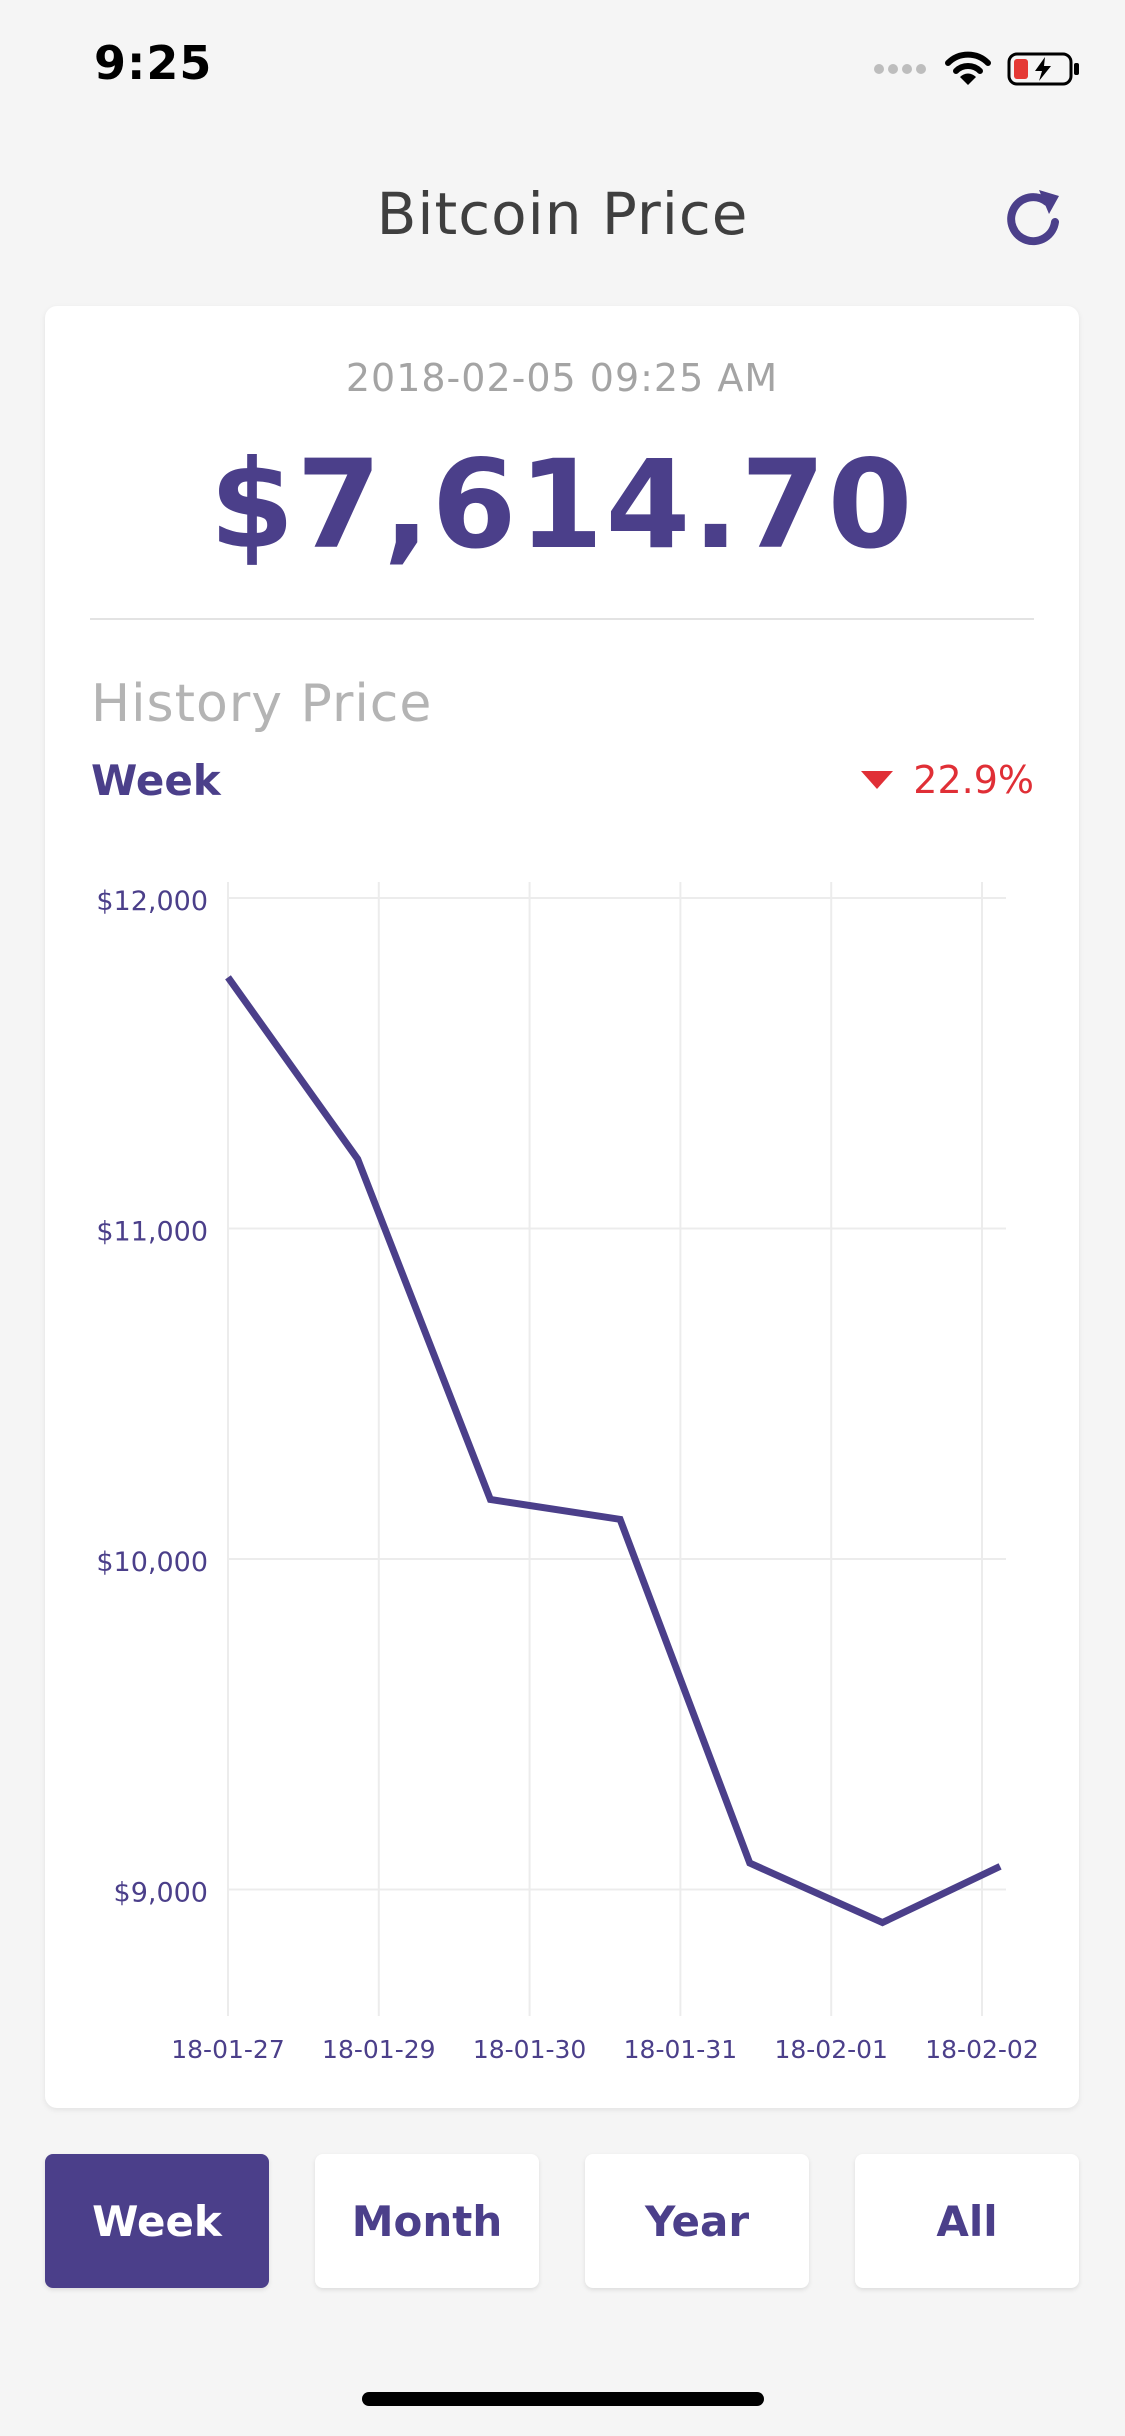 Image resolution: width=1125 pixels, height=2436 pixels. I want to click on x-tick-label: 18-01-30, so click(529, 2049).